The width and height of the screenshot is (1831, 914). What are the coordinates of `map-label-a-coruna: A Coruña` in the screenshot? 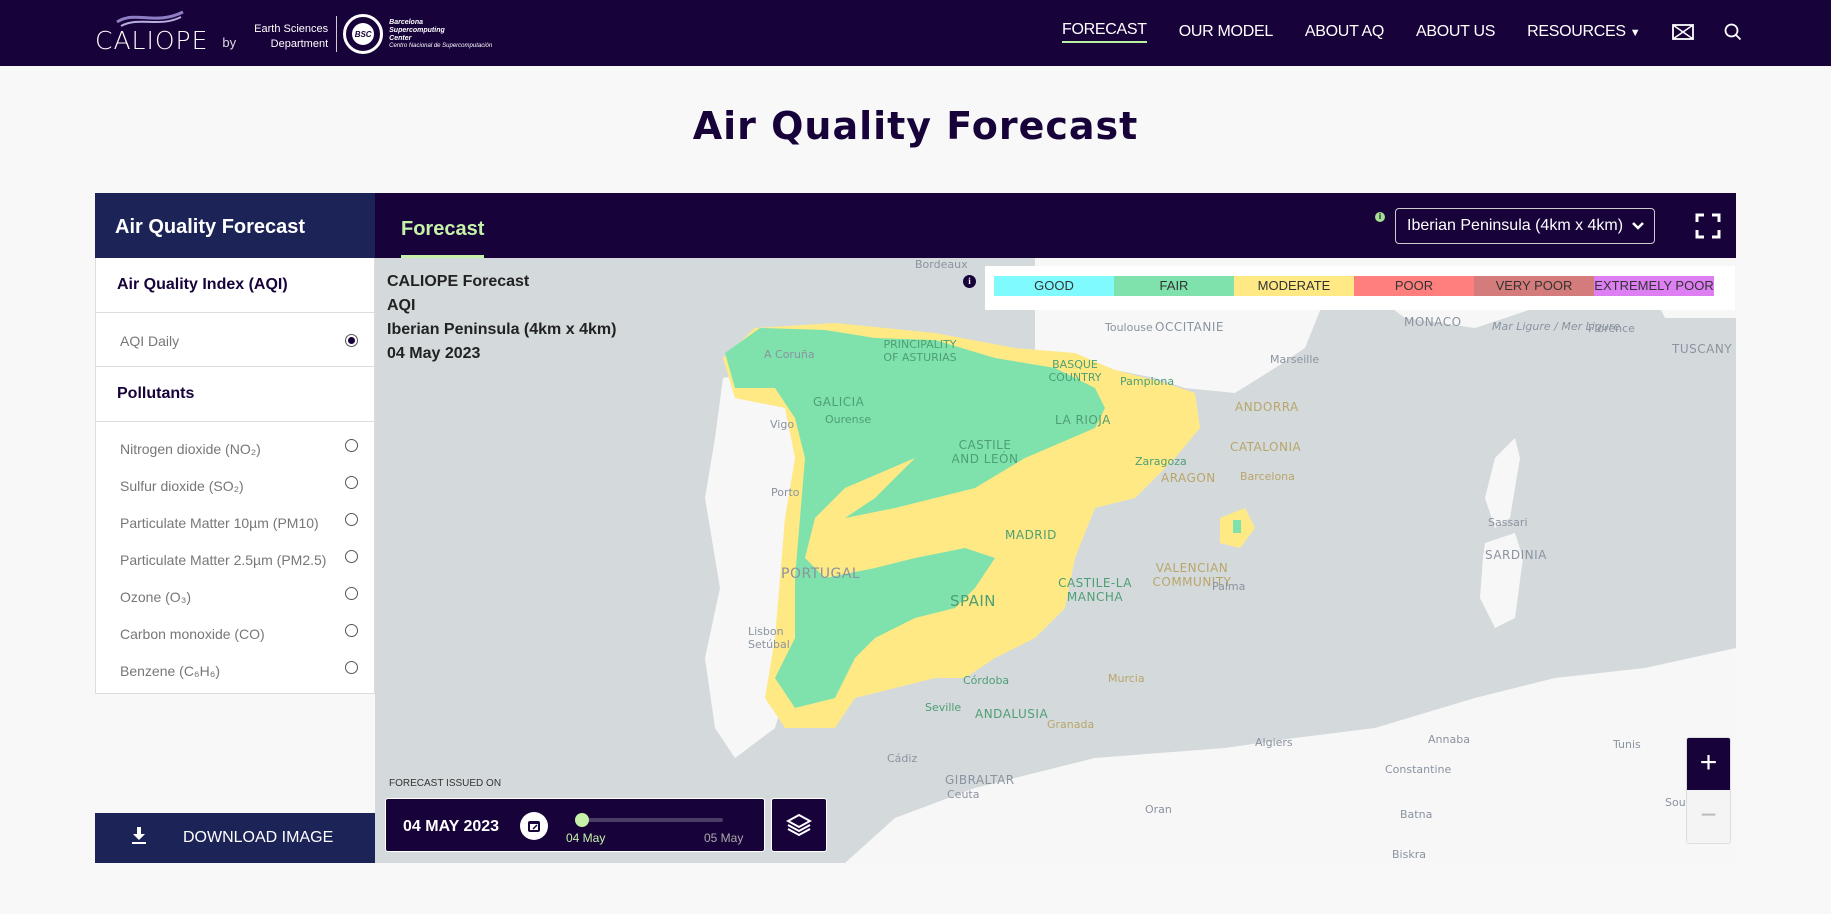 It's located at (789, 354).